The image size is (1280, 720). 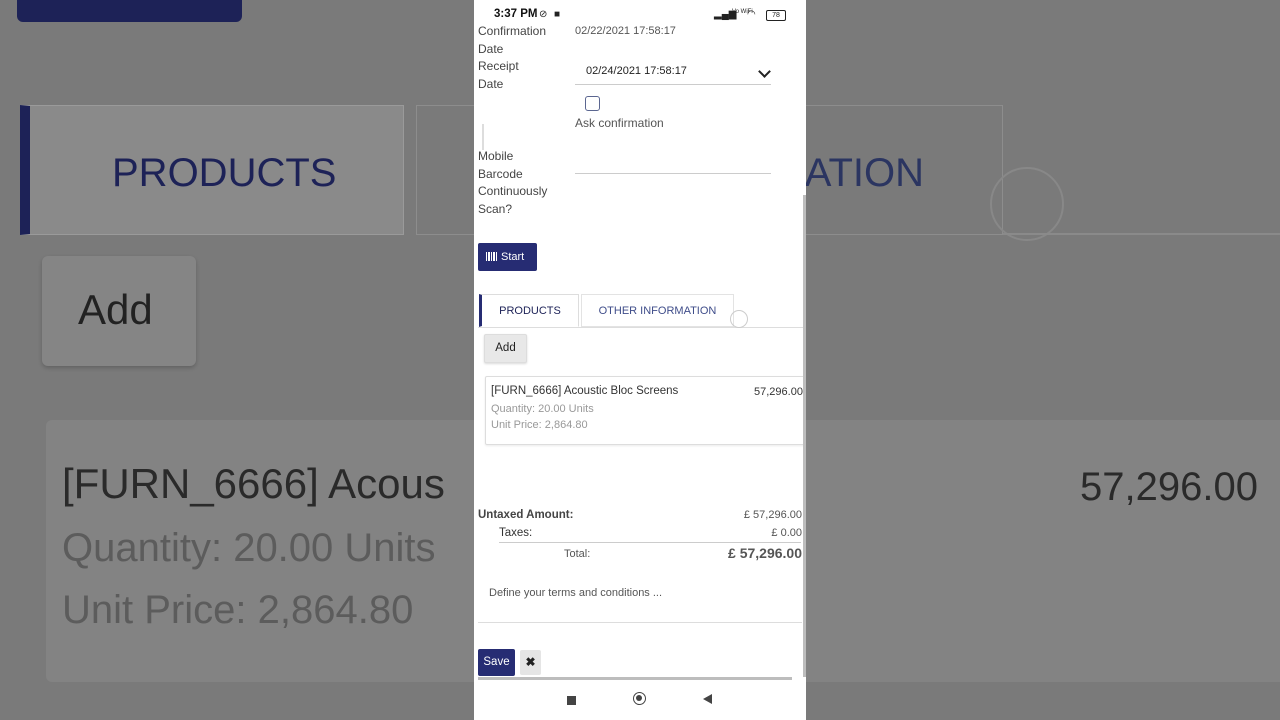 What do you see at coordinates (772, 515) in the screenshot?
I see `untaxed-amount-value: £ 57,296.00` at bounding box center [772, 515].